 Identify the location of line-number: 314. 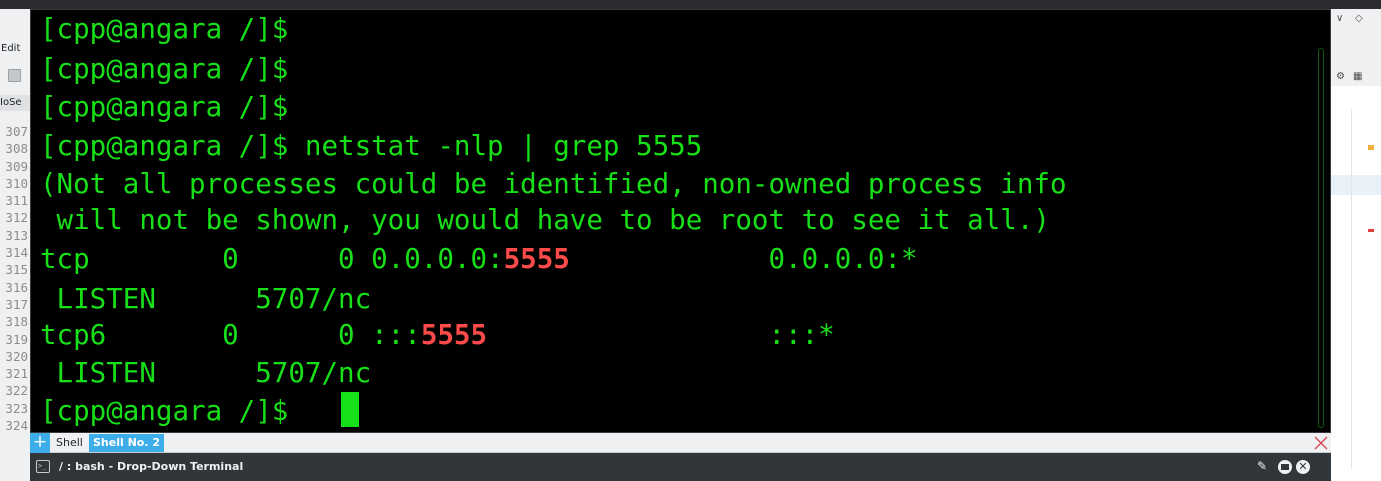
(16, 253).